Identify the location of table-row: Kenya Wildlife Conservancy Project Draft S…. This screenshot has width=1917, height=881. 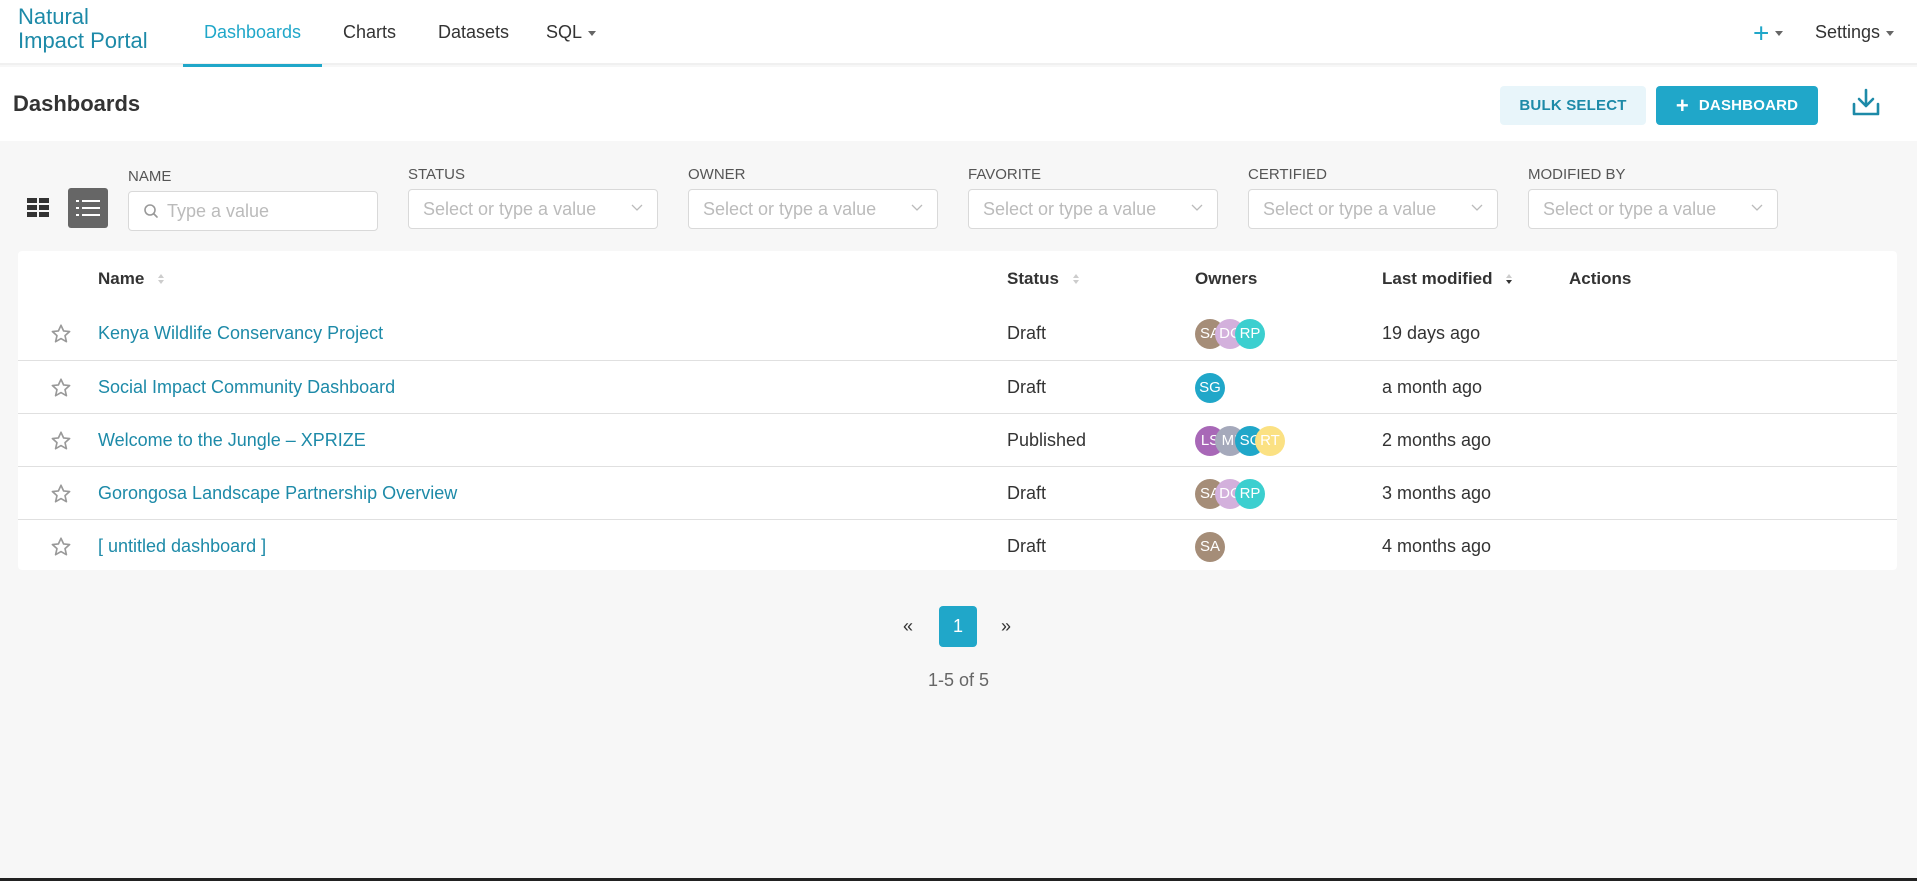
(957, 333).